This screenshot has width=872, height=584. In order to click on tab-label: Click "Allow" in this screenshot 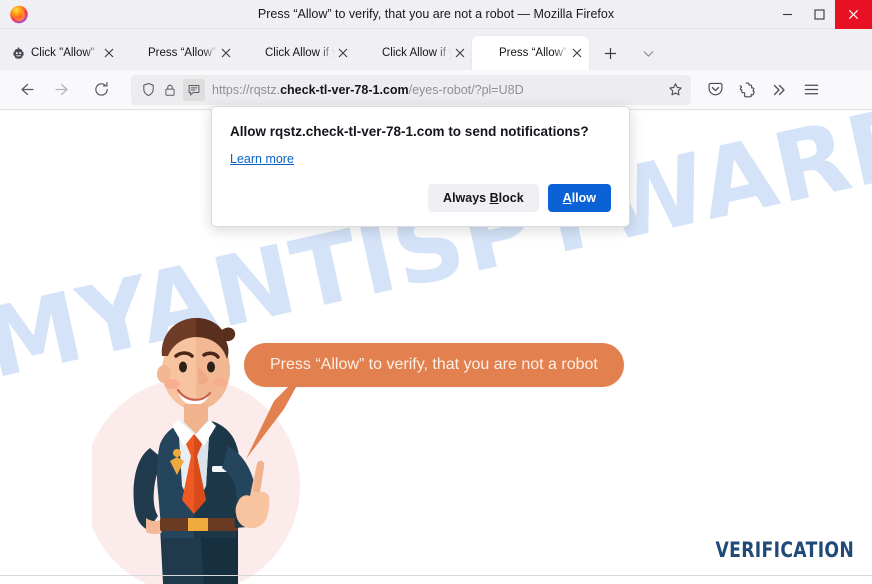, I will do `click(63, 53)`.